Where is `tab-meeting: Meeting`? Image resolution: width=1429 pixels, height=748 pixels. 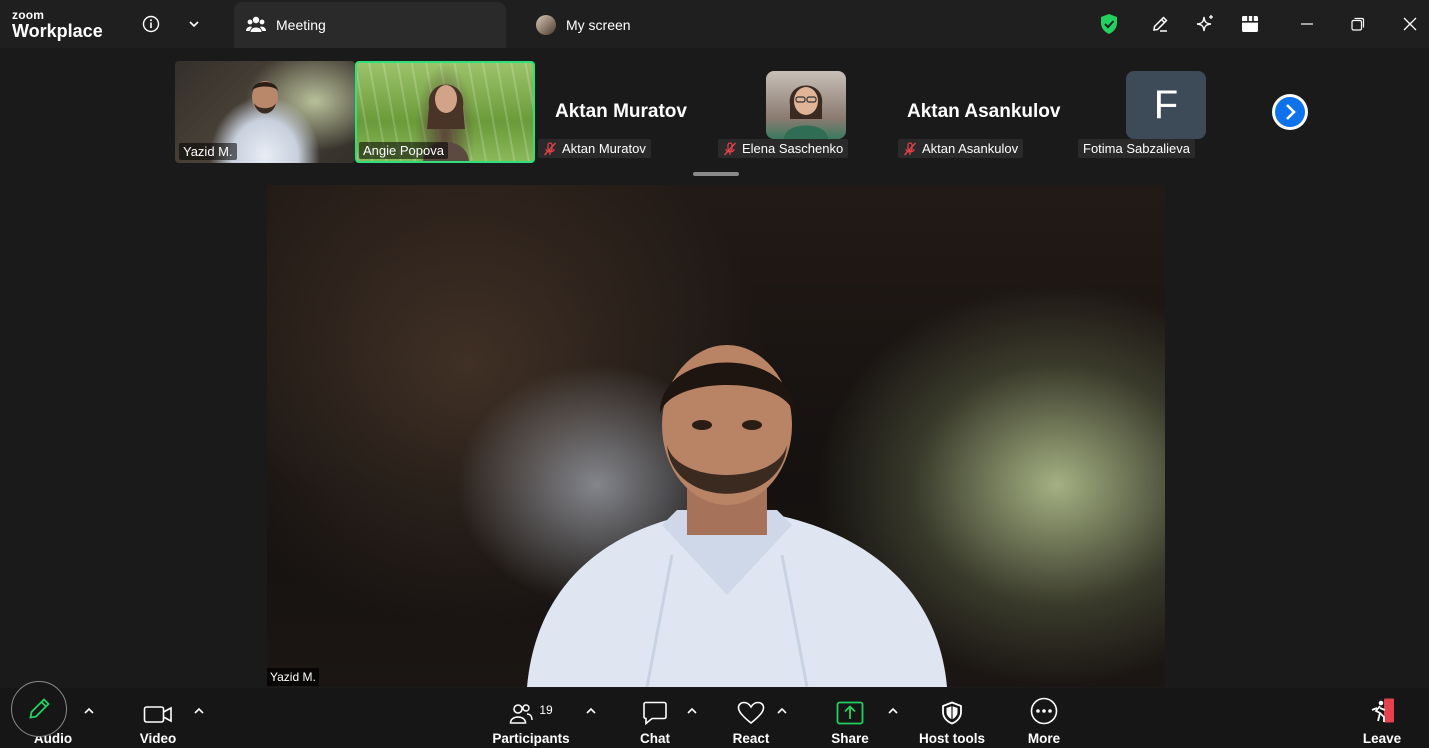
tab-meeting: Meeting is located at coordinates (370, 25).